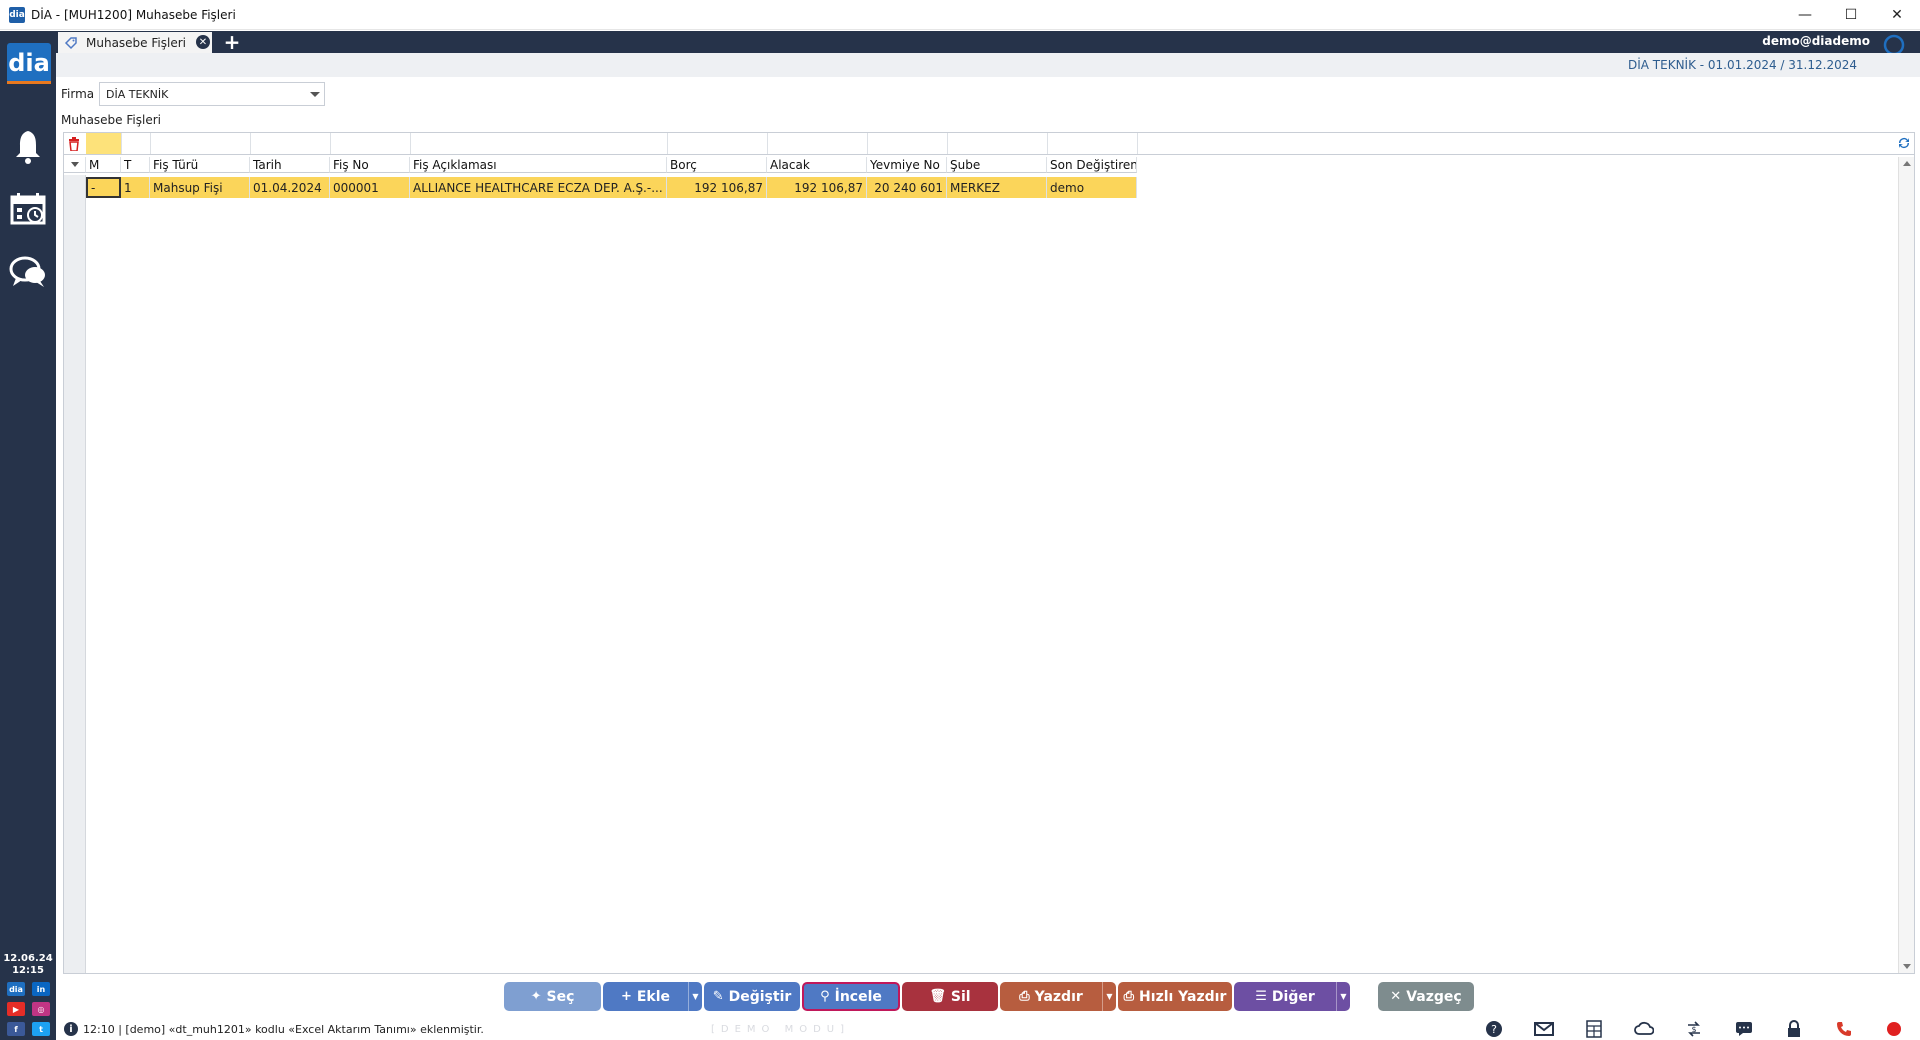 This screenshot has width=1920, height=1040. What do you see at coordinates (552, 996) in the screenshot?
I see `sec-button: ✦ Seç` at bounding box center [552, 996].